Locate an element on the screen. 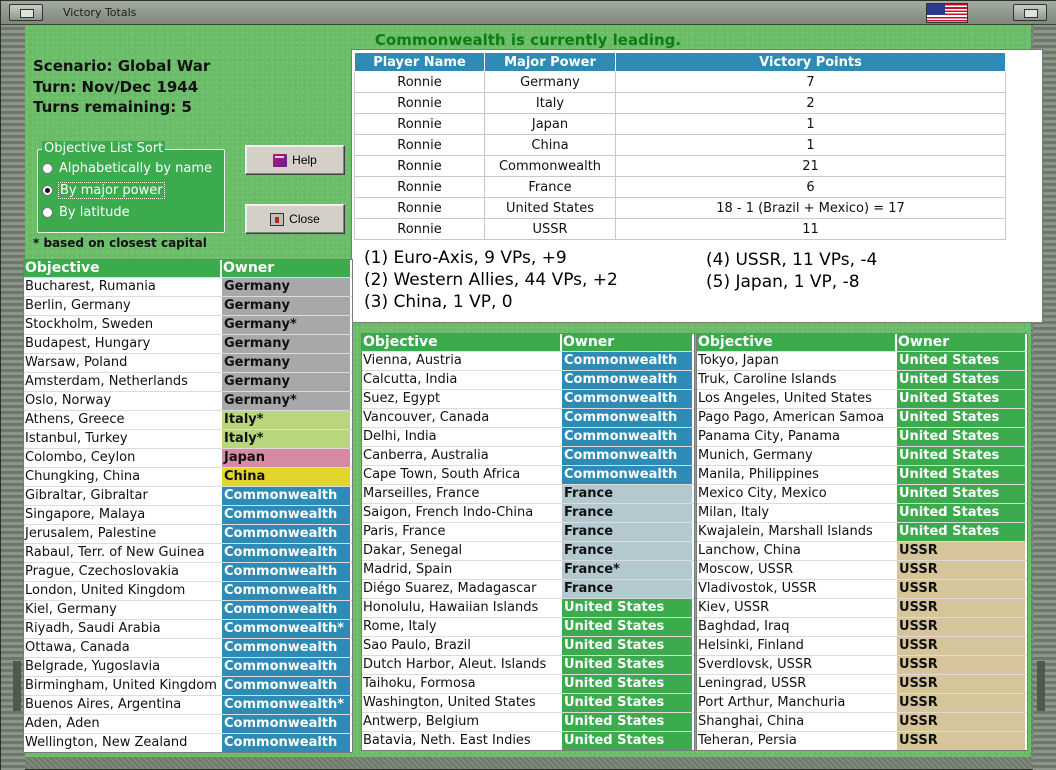 This screenshot has height=770, width=1056. objective-row: Budapest, Hungary Germany is located at coordinates (188, 343).